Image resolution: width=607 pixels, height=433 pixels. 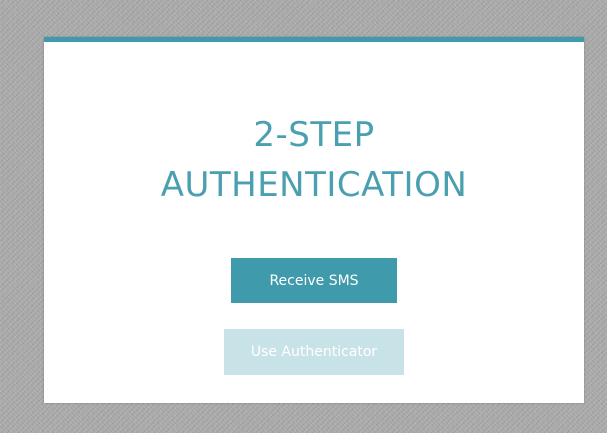 What do you see at coordinates (314, 135) in the screenshot?
I see `title-line-1: 2-STEP` at bounding box center [314, 135].